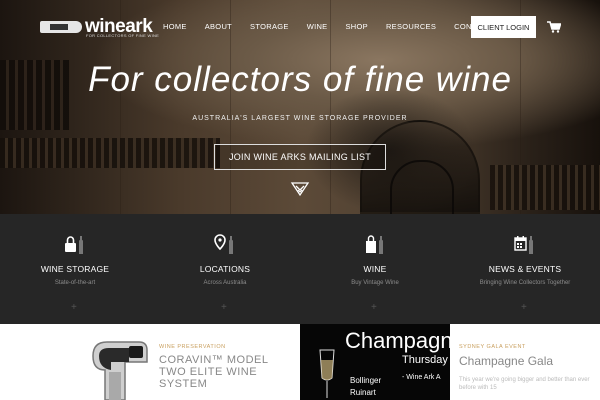  Describe the element at coordinates (74, 245) in the screenshot. I see `lock-bottle-icon` at that location.